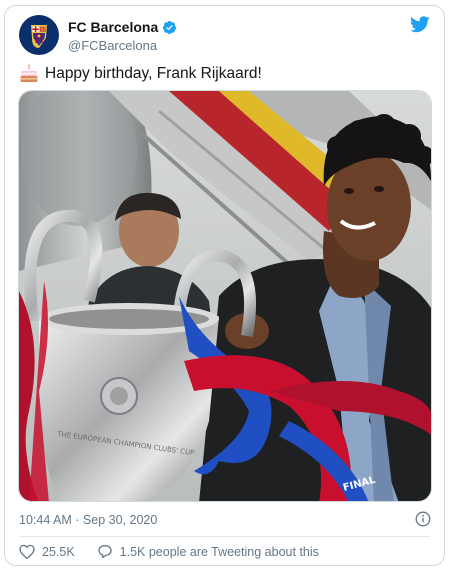  I want to click on tweeting-about-text: 1.5K people are Tweeting about this, so click(219, 551).